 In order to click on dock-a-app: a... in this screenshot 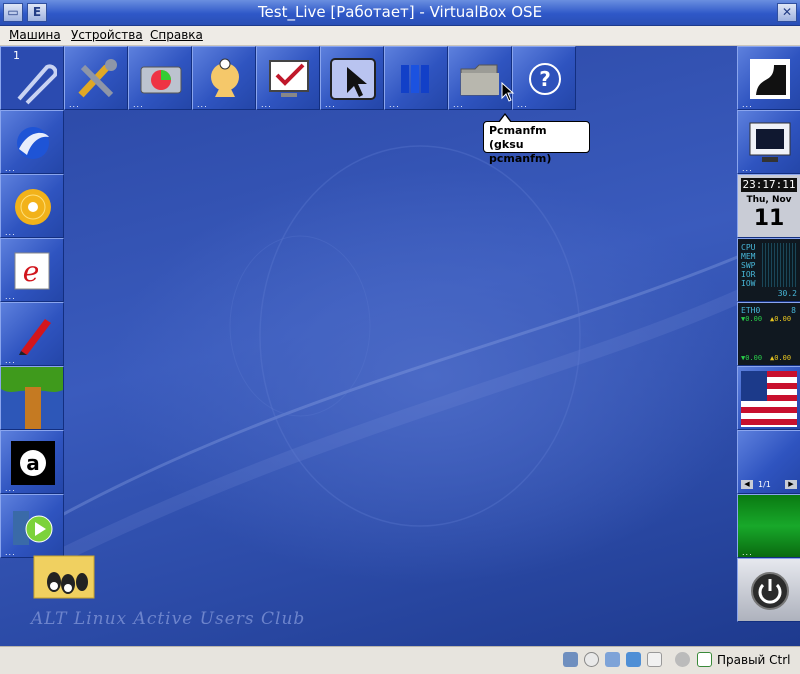, I will do `click(32, 462)`.